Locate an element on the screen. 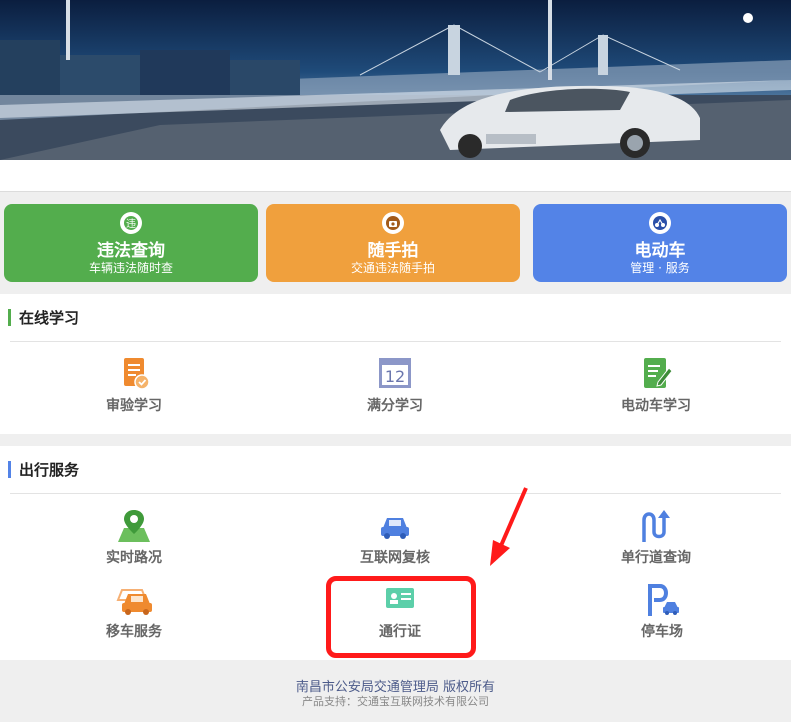  support-text: 产品支持：交通宝互联网技术有限公司 is located at coordinates (395, 701).